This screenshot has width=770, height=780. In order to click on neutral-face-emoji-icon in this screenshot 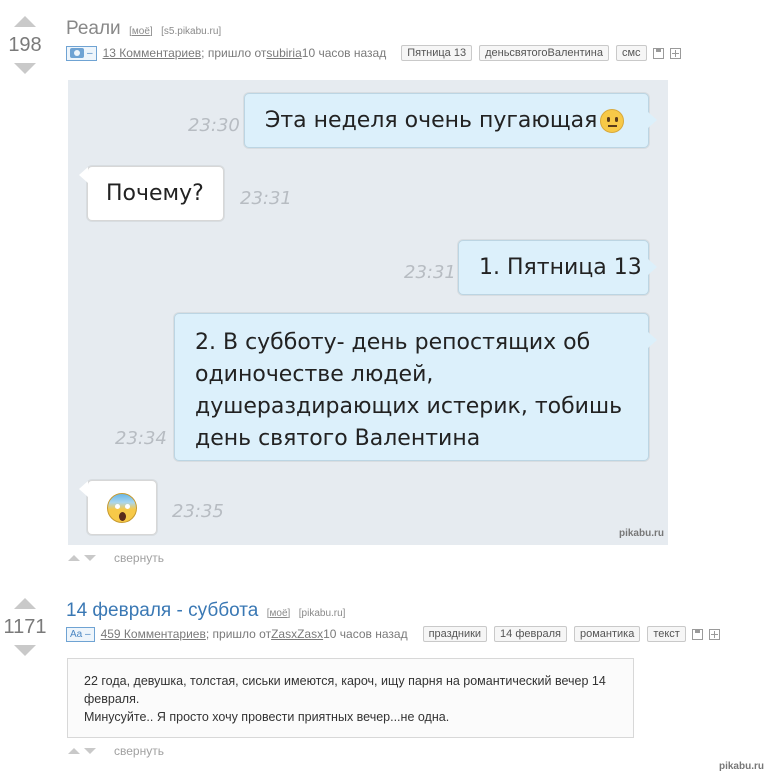, I will do `click(612, 121)`.